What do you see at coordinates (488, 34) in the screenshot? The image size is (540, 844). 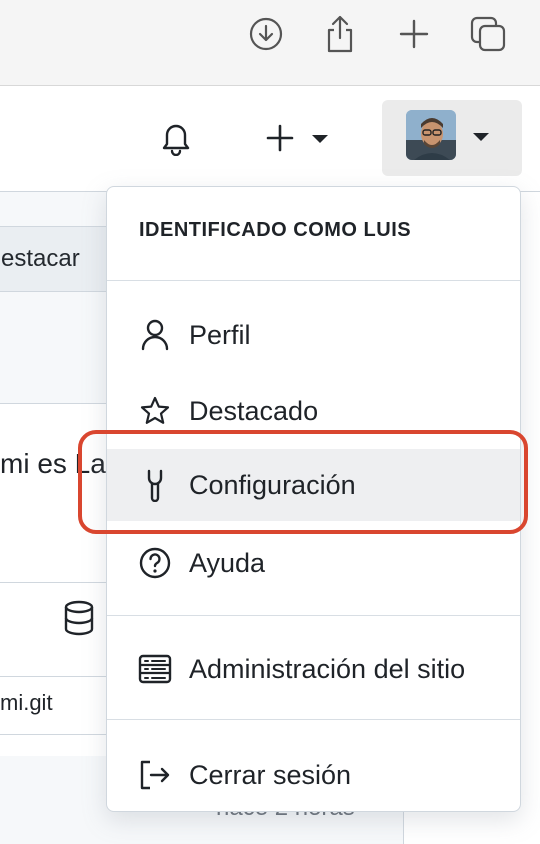 I see `tabs-overview-icon` at bounding box center [488, 34].